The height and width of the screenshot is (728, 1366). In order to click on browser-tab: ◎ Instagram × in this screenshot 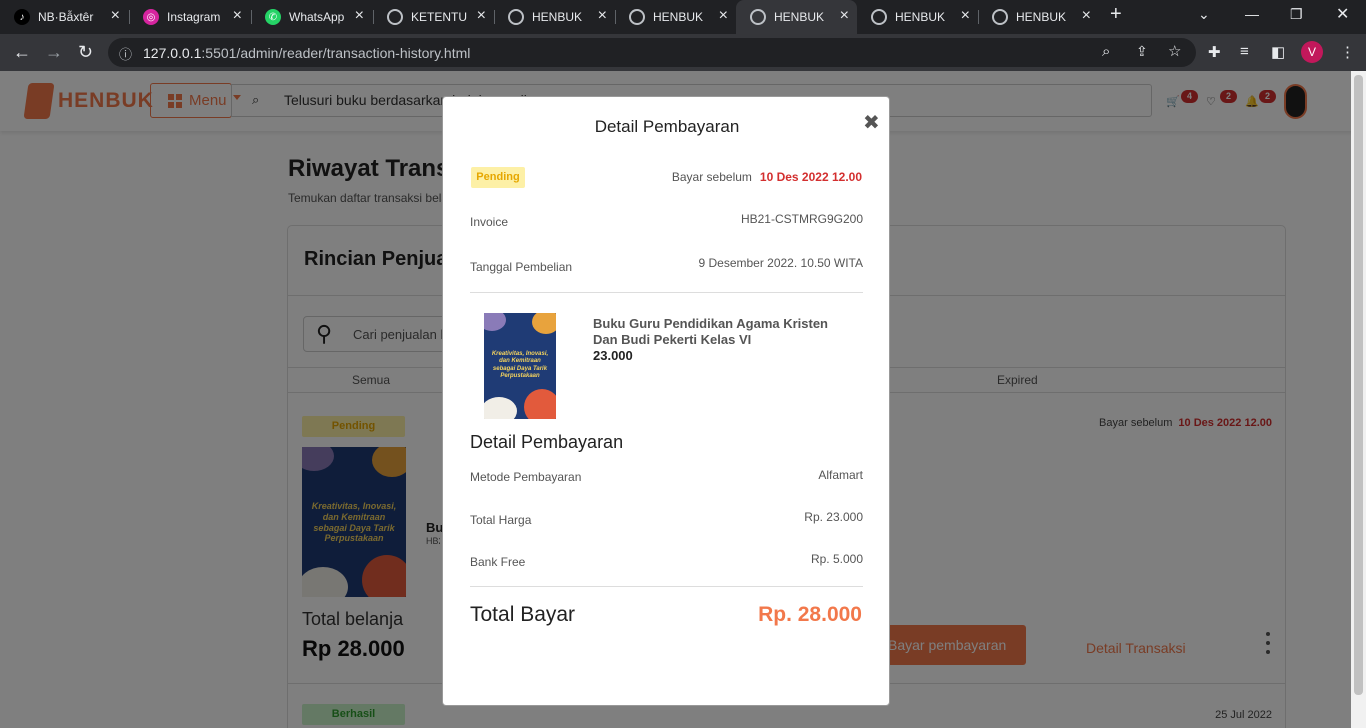, I will do `click(189, 17)`.